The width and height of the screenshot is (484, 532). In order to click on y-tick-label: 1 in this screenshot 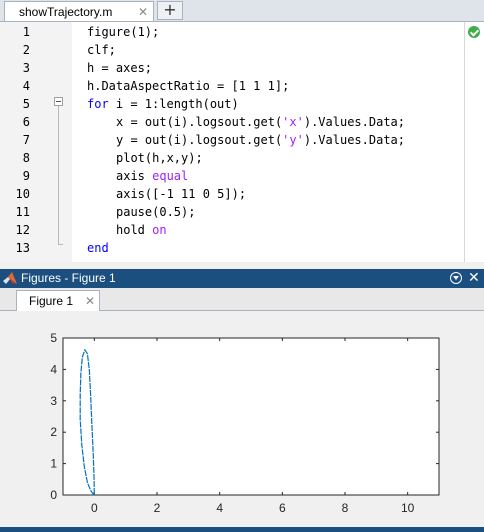, I will do `click(53, 464)`.